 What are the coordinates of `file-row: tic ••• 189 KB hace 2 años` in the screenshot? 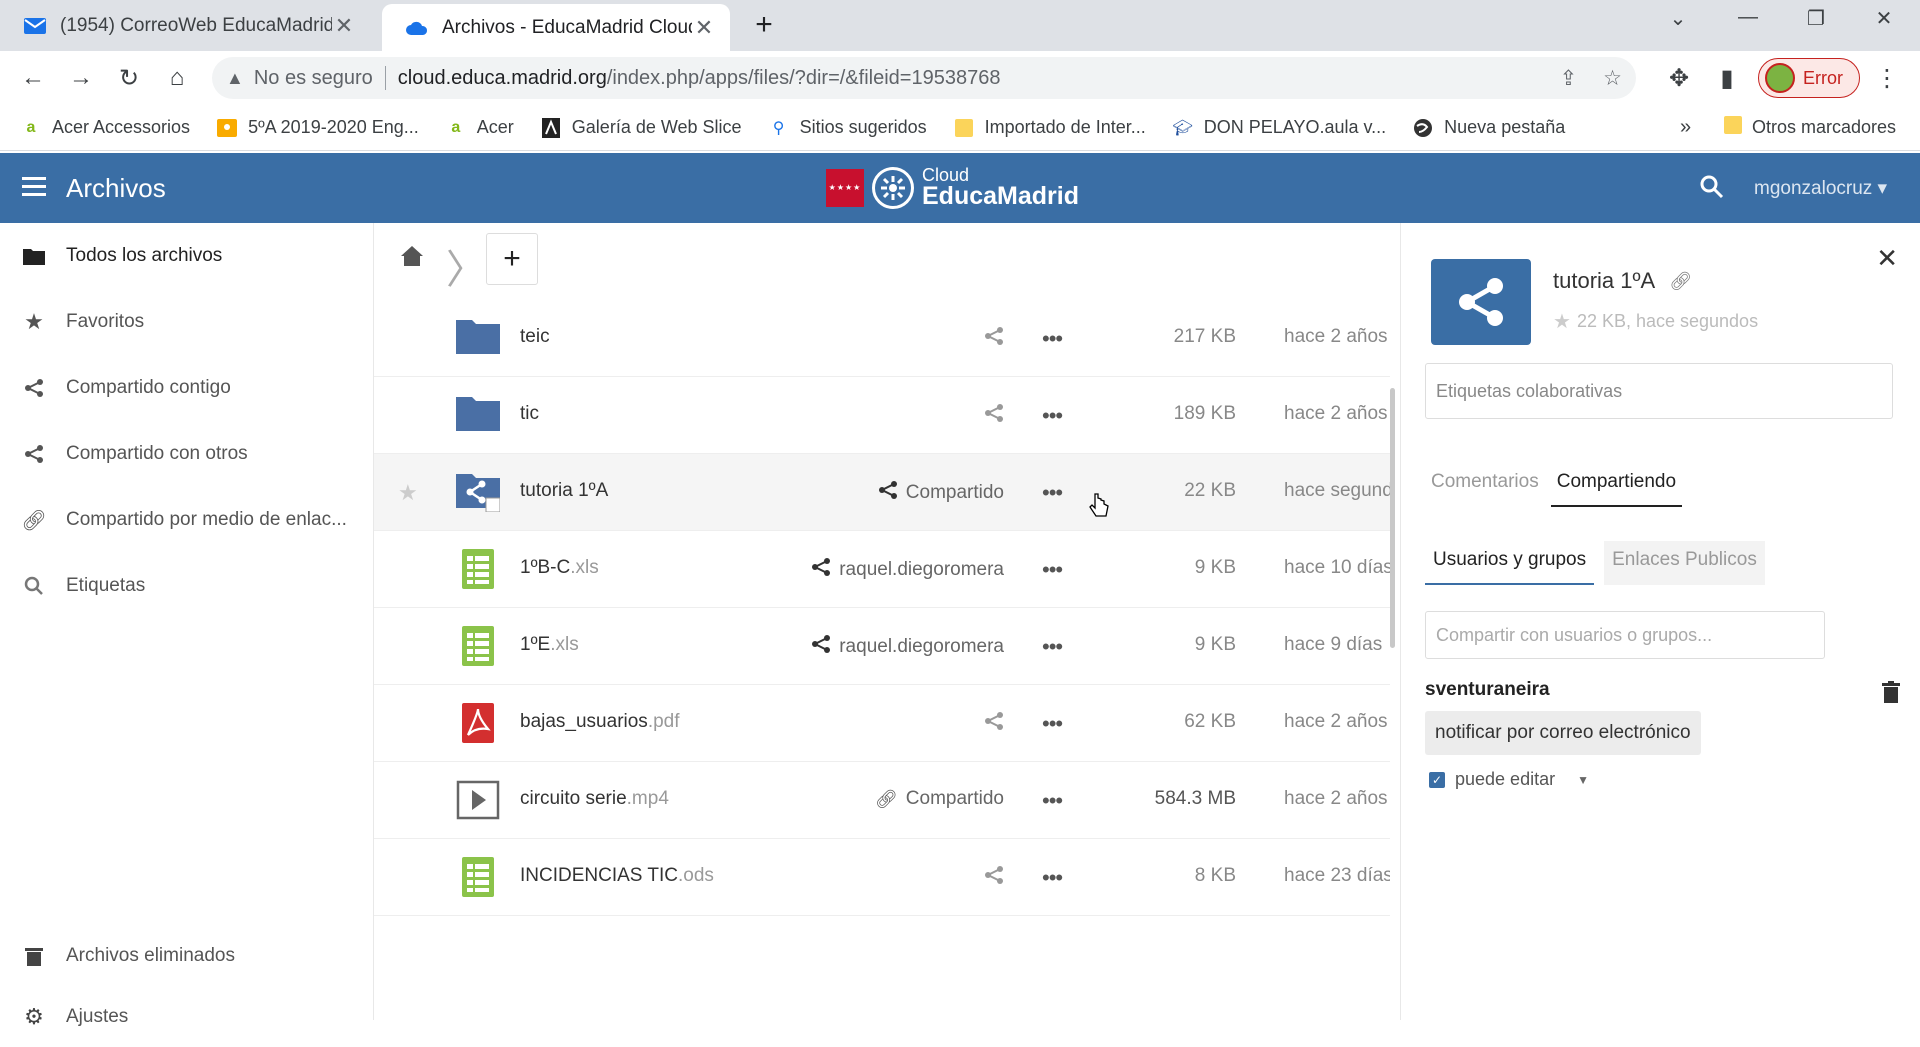 It's located at (882, 415).